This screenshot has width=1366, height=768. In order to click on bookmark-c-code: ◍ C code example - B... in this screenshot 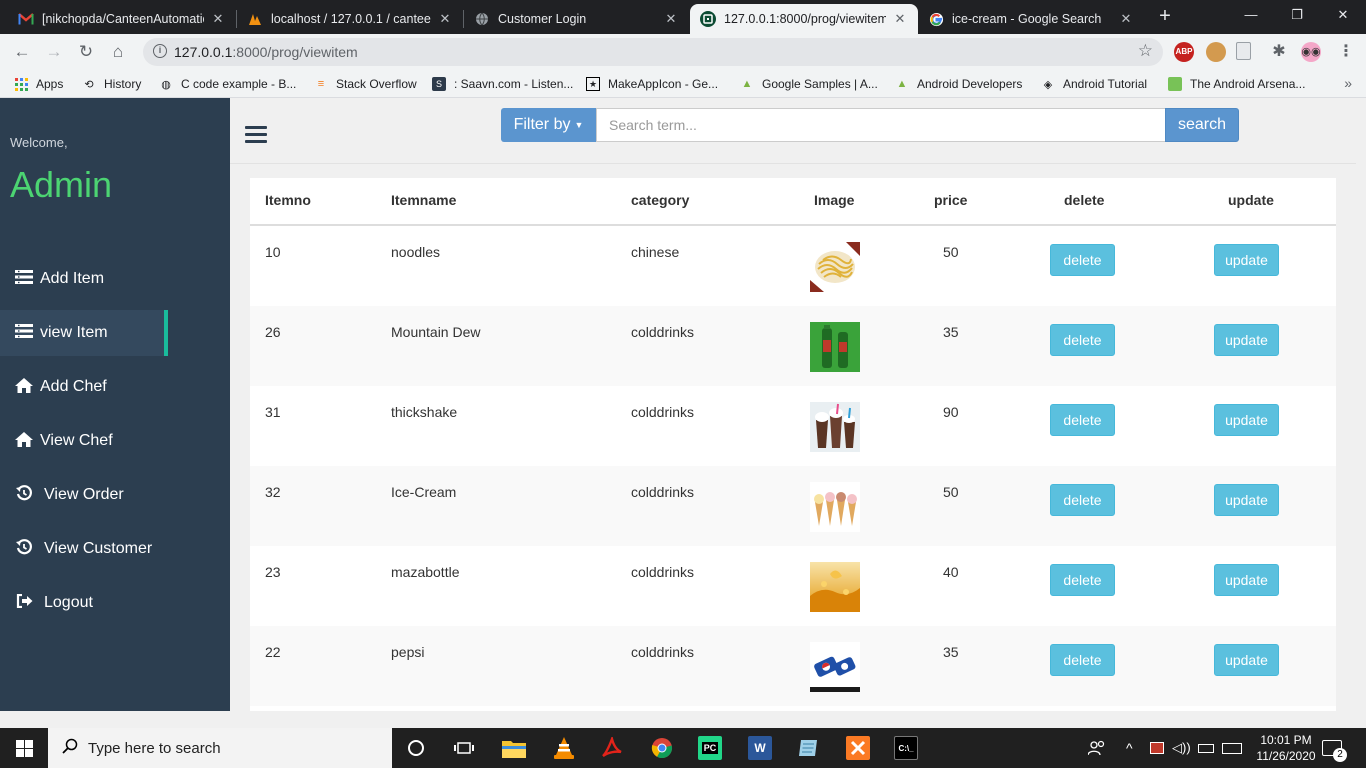, I will do `click(227, 84)`.